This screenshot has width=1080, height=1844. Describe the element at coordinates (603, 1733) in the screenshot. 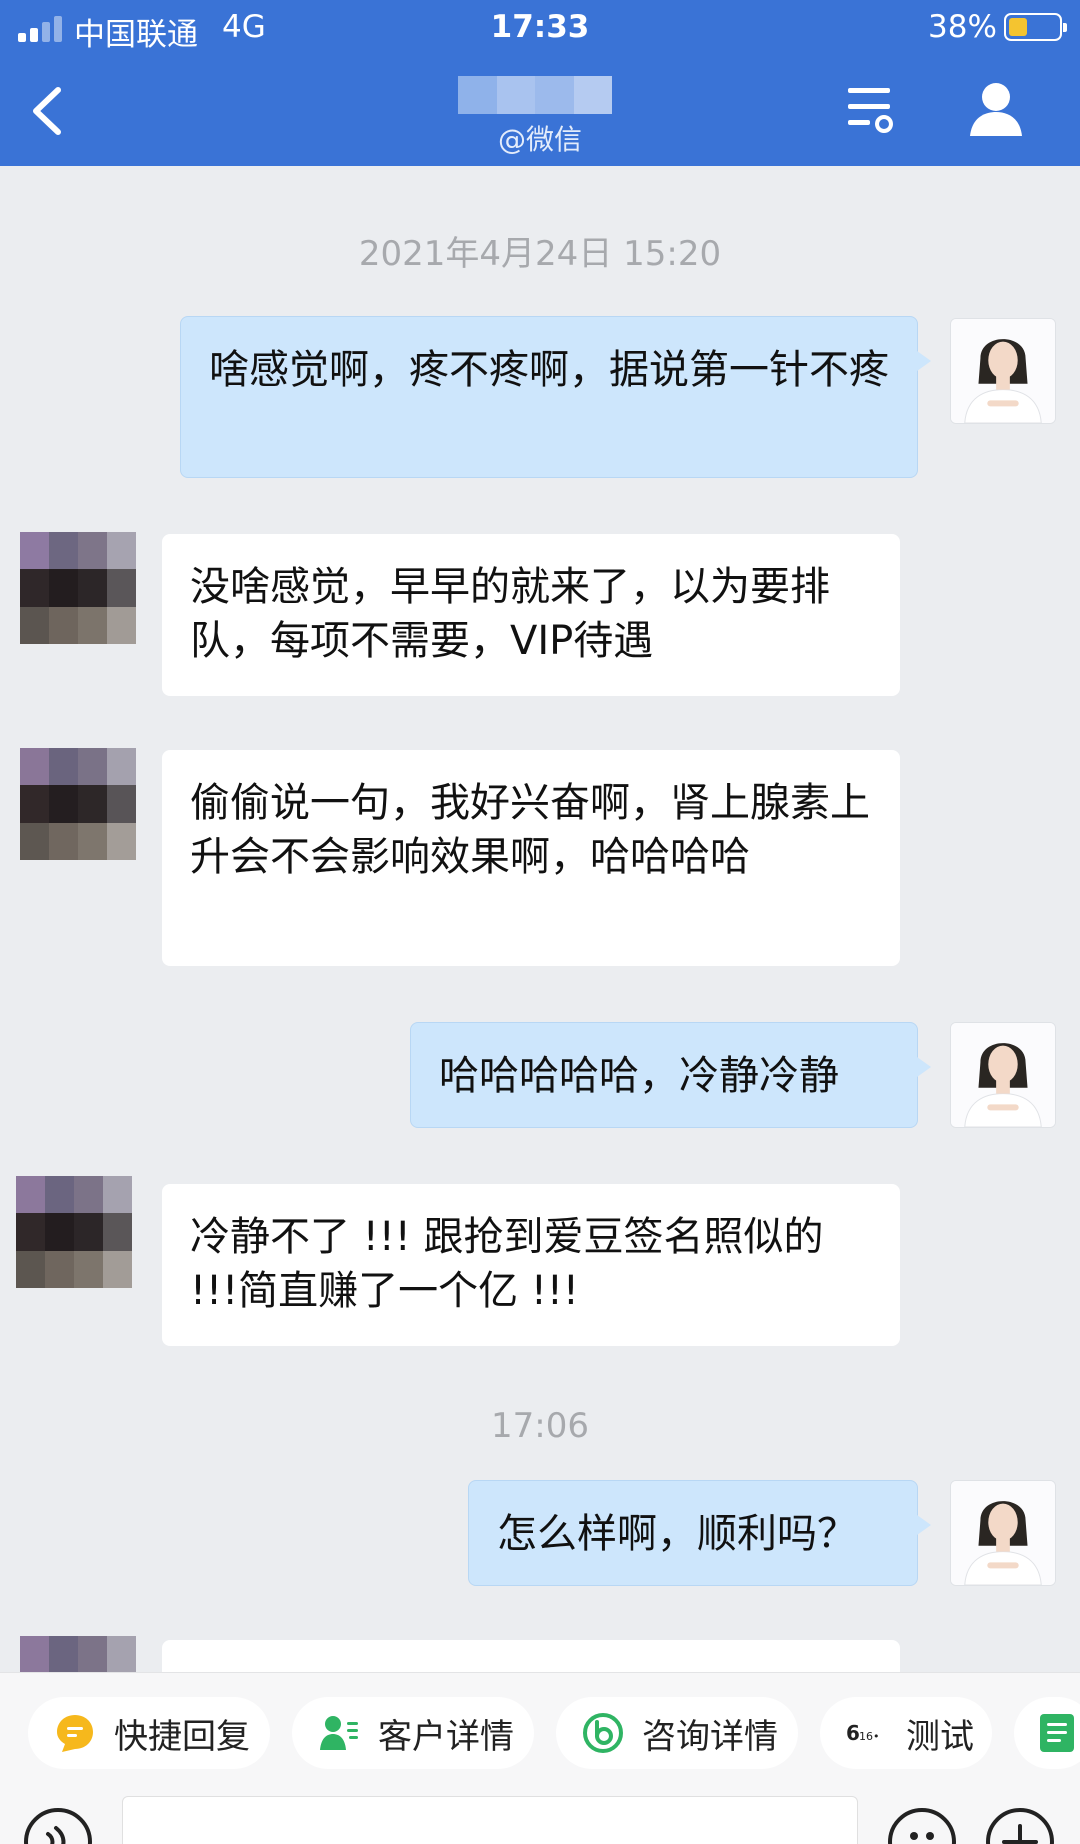

I see `consult-detail-icon` at that location.